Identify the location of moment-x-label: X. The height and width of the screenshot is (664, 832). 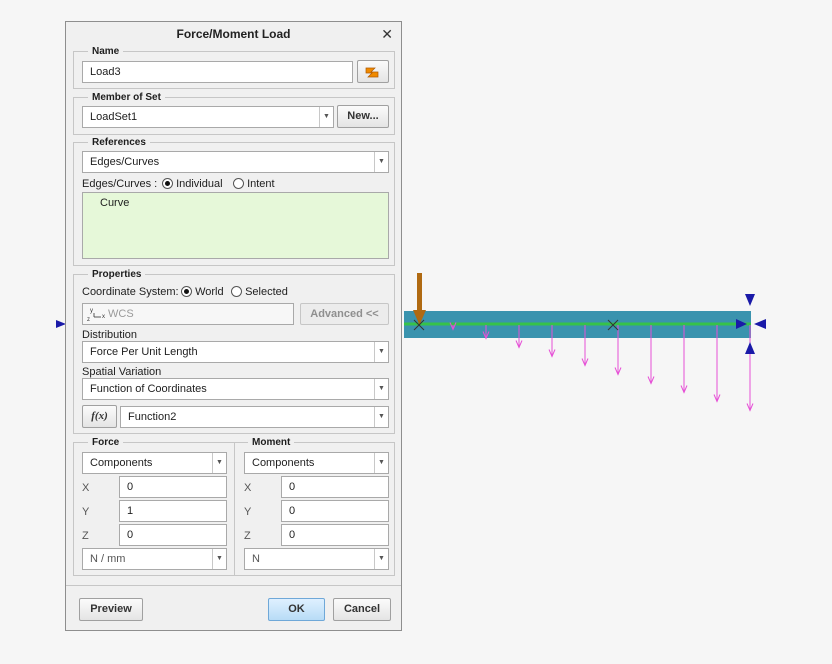
(248, 488).